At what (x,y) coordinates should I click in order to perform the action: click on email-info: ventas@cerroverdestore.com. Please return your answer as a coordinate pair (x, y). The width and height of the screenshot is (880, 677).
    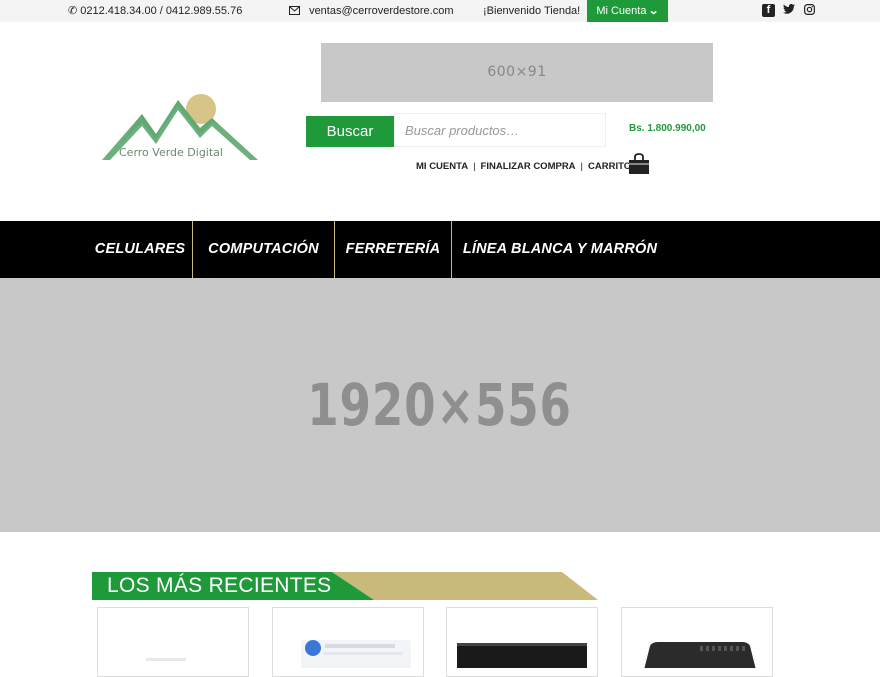
    Looking at the image, I should click on (371, 11).